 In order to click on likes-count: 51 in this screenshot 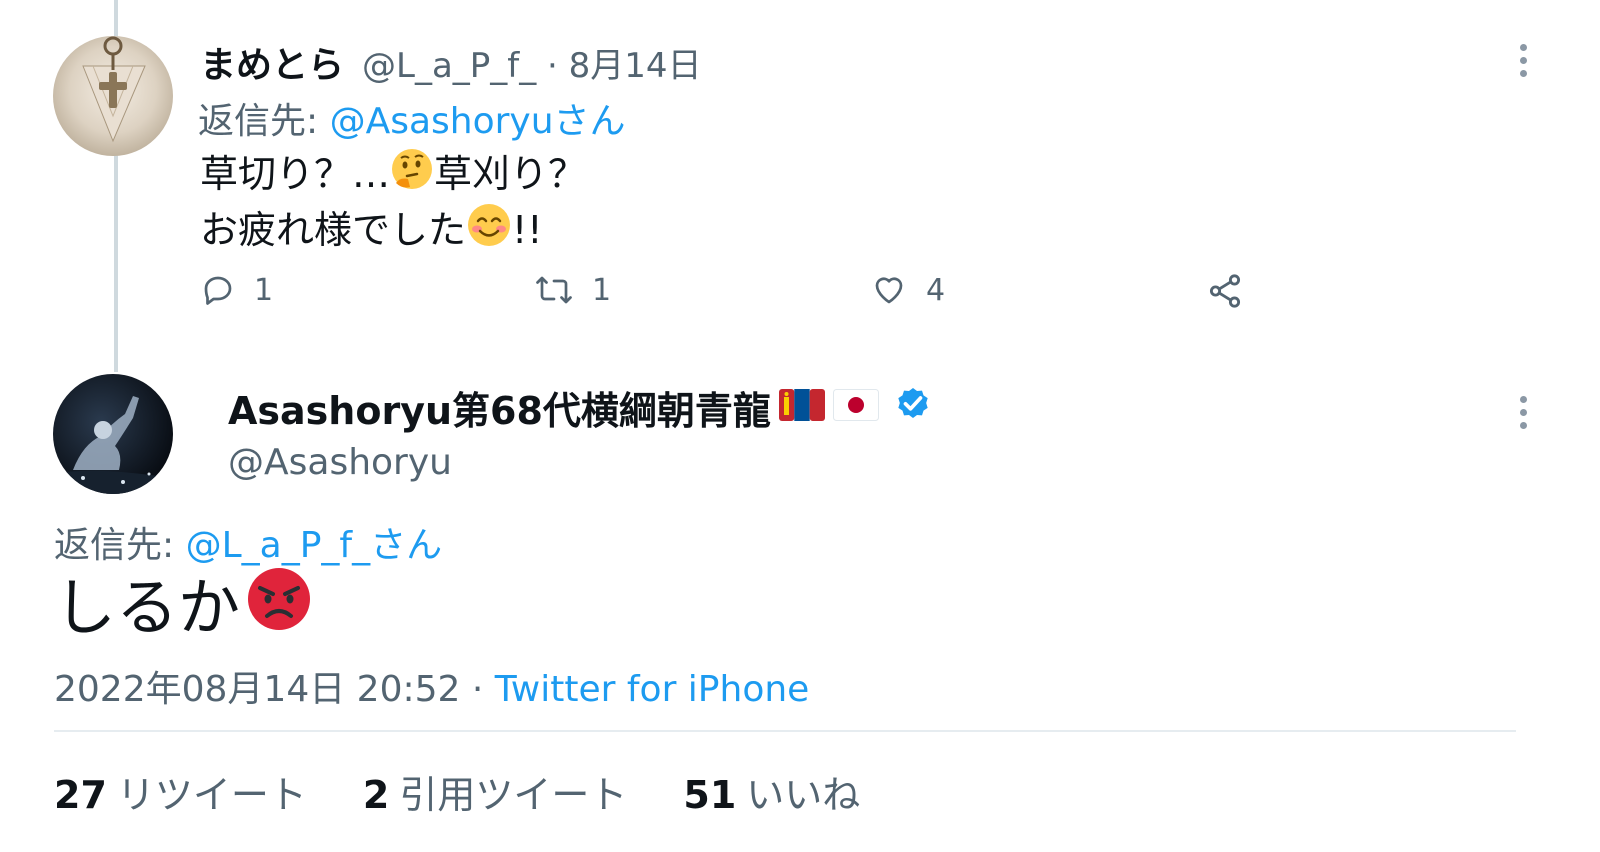, I will do `click(710, 795)`.